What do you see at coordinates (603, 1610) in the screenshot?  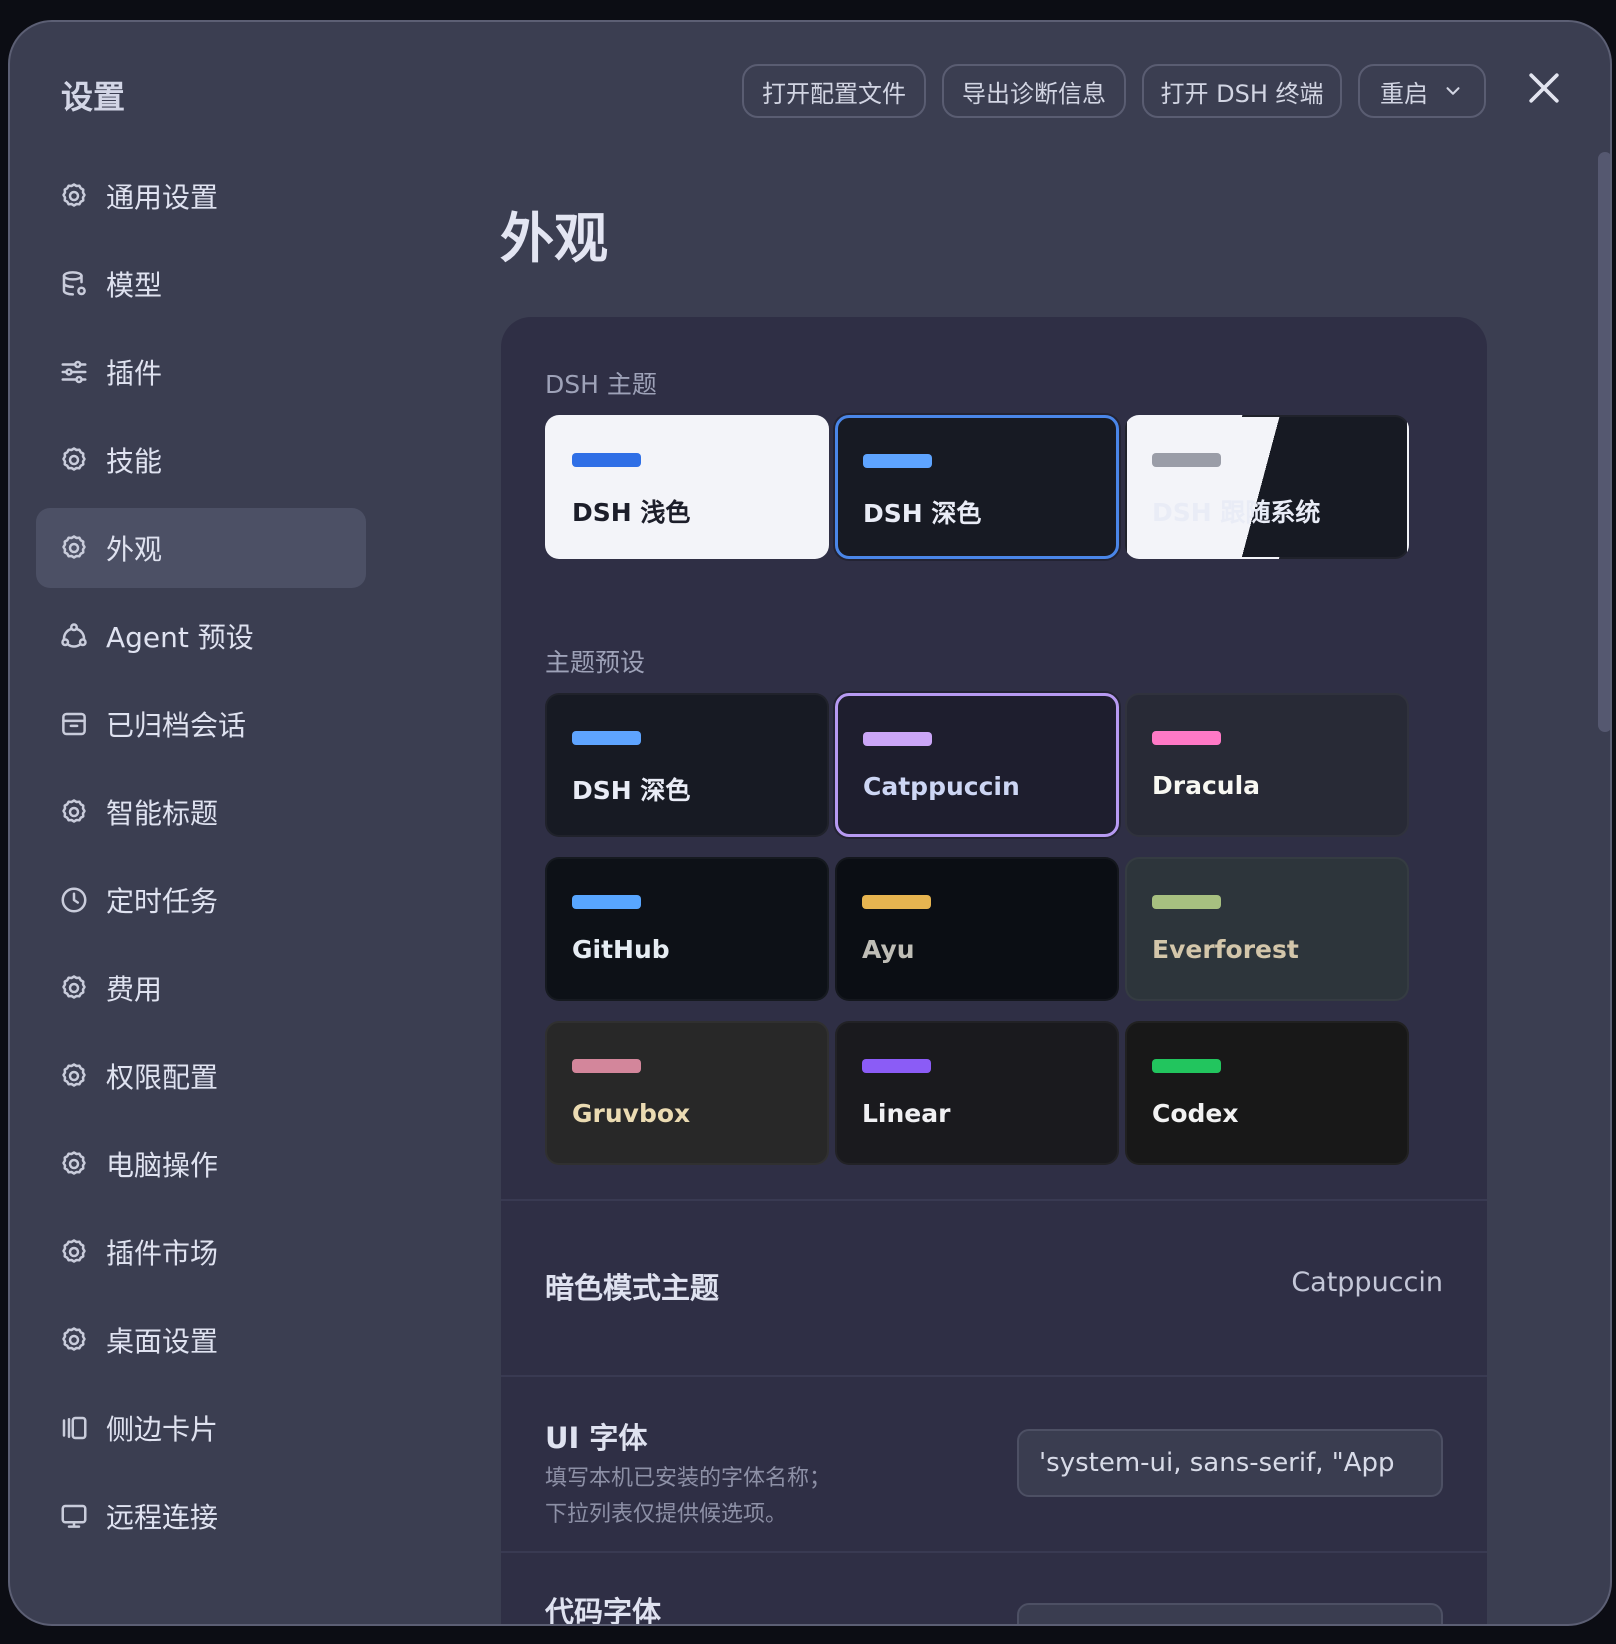 I see `code-font-label: 代码字体` at bounding box center [603, 1610].